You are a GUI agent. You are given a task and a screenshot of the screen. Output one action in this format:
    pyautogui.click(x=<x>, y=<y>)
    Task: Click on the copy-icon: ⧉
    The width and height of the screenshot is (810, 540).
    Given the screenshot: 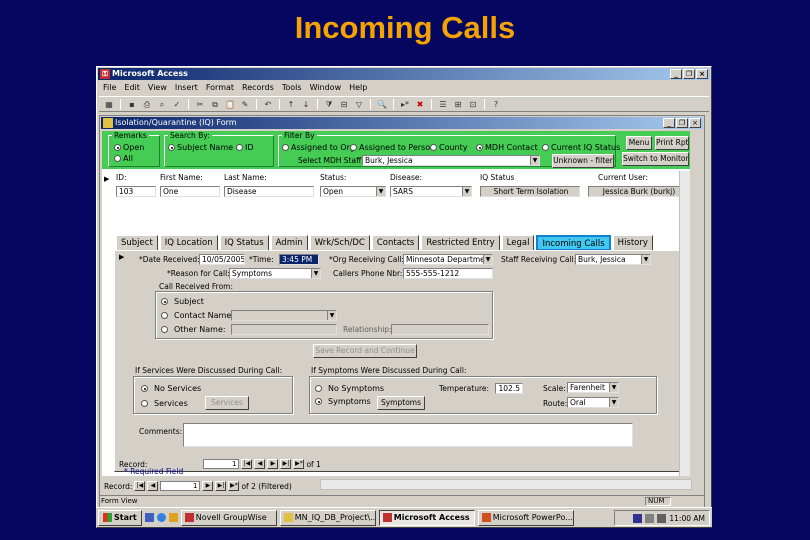 What is the action you would take?
    pyautogui.click(x=215, y=104)
    